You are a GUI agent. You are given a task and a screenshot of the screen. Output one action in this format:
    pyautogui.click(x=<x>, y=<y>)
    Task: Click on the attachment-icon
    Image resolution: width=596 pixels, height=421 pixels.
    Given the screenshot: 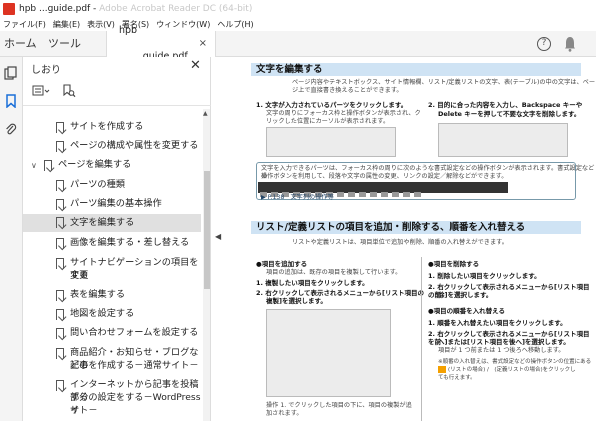 What is the action you would take?
    pyautogui.click(x=11, y=130)
    